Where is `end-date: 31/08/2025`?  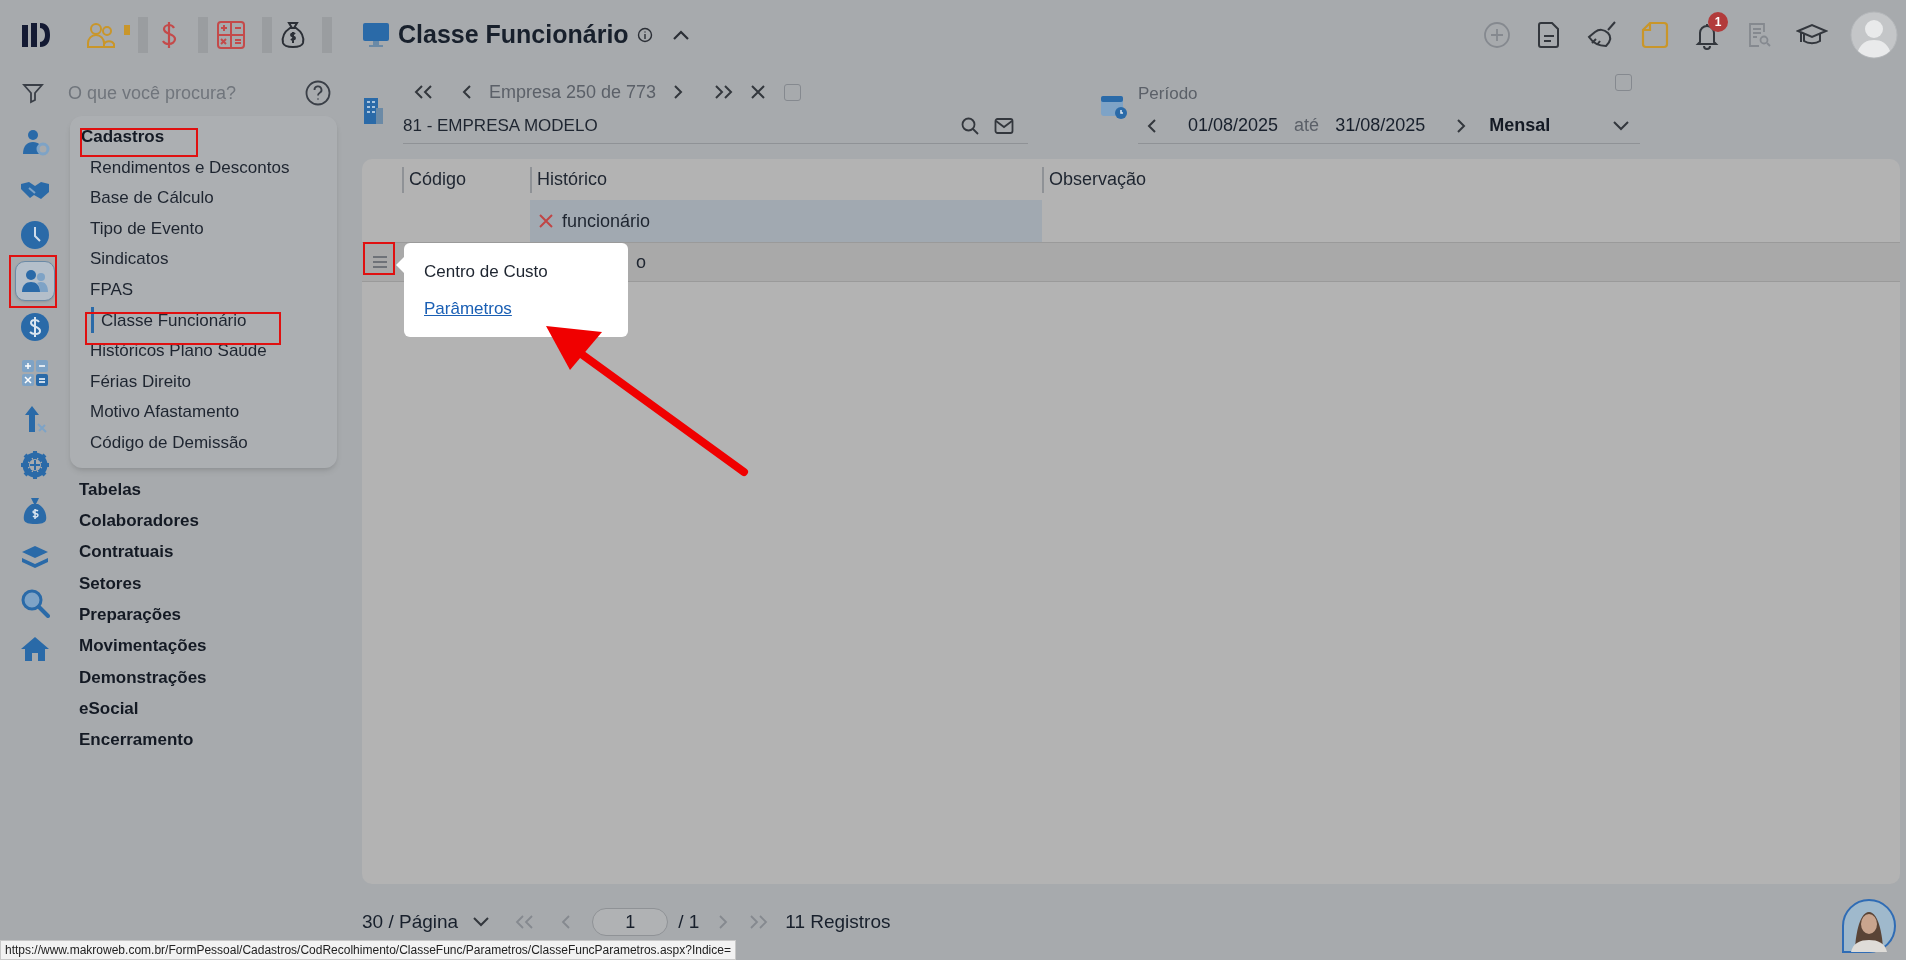
end-date: 31/08/2025 is located at coordinates (1380, 125).